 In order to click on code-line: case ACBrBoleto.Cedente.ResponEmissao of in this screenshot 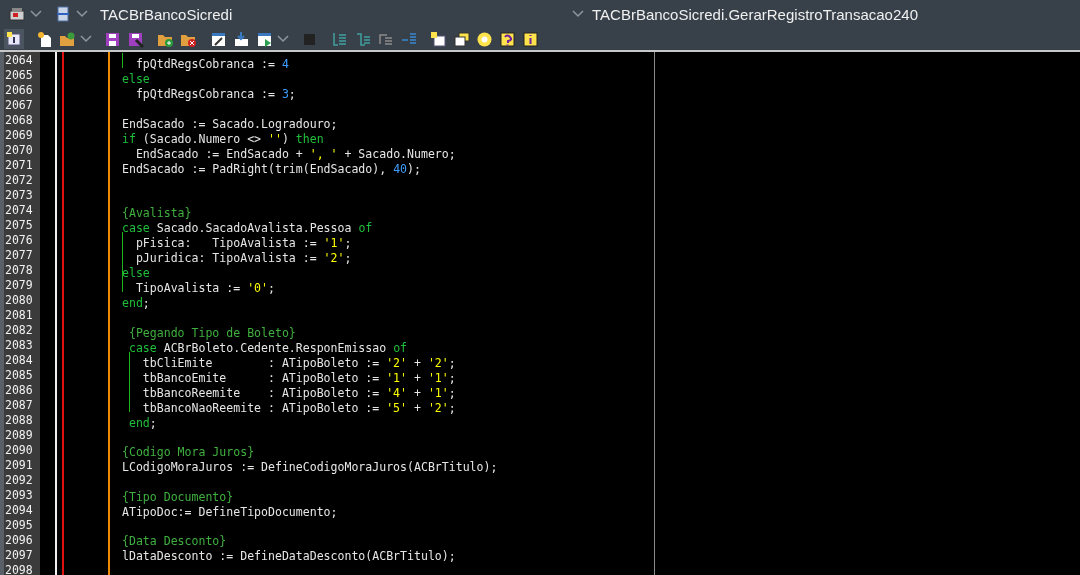, I will do `click(267, 347)`.